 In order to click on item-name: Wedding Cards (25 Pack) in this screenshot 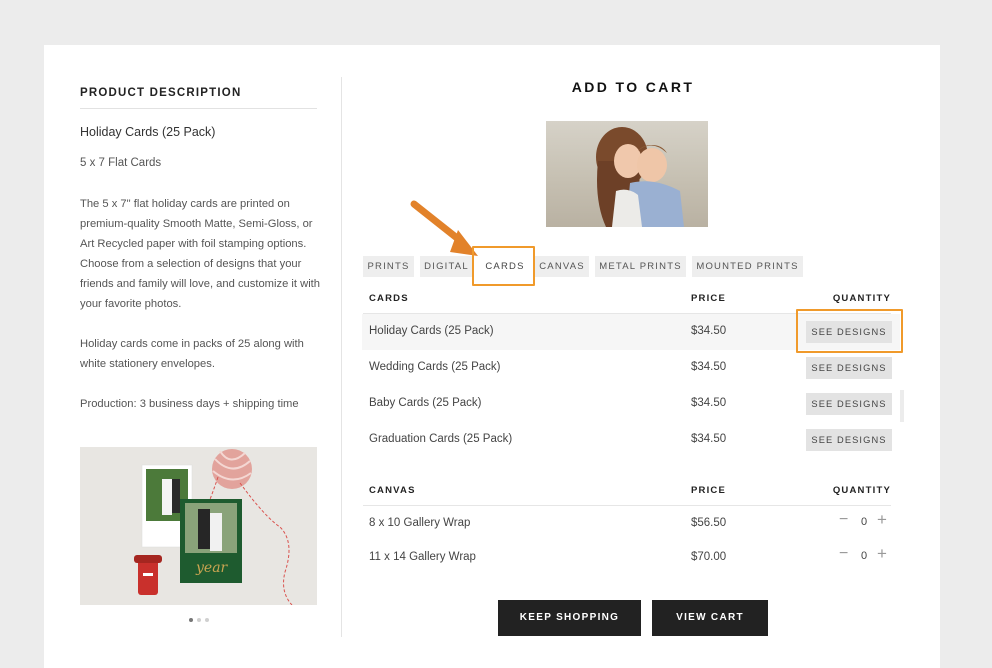, I will do `click(435, 367)`.